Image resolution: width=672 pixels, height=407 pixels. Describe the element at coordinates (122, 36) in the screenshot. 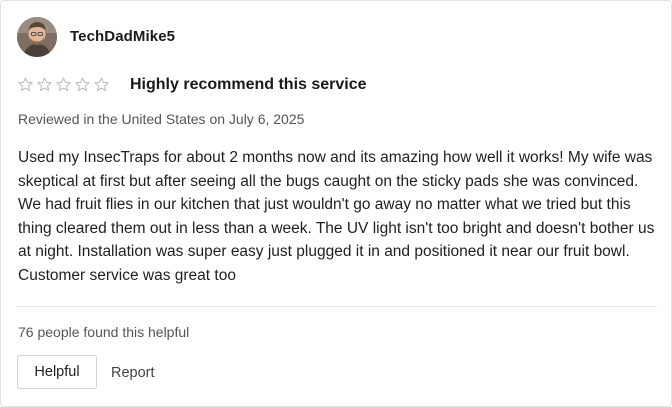

I see `reviewer-name: TechDadMike5` at that location.